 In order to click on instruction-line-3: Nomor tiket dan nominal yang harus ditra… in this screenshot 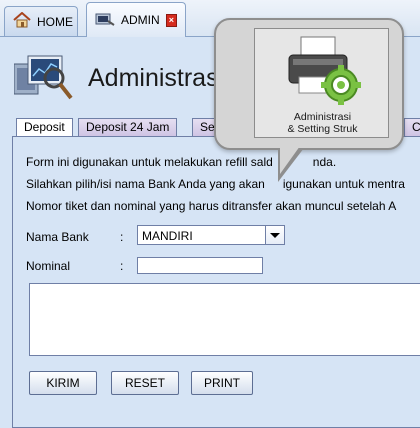, I will do `click(211, 206)`.